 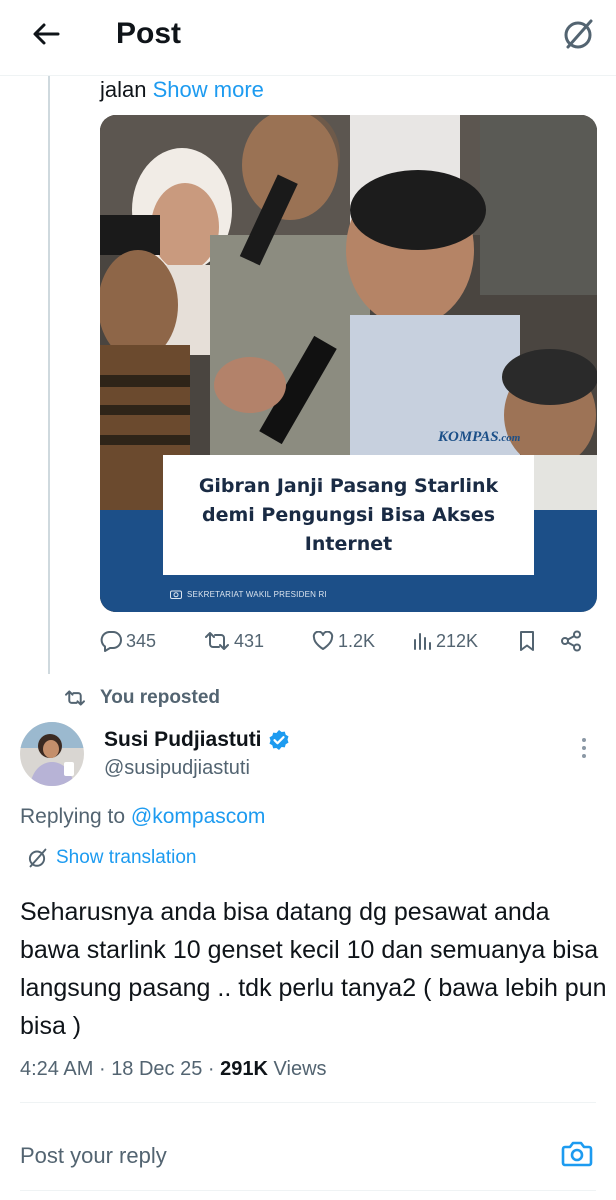 I want to click on photo-credit: SEKRETARIAT WAKIL PRESIDEN RI, so click(x=248, y=594).